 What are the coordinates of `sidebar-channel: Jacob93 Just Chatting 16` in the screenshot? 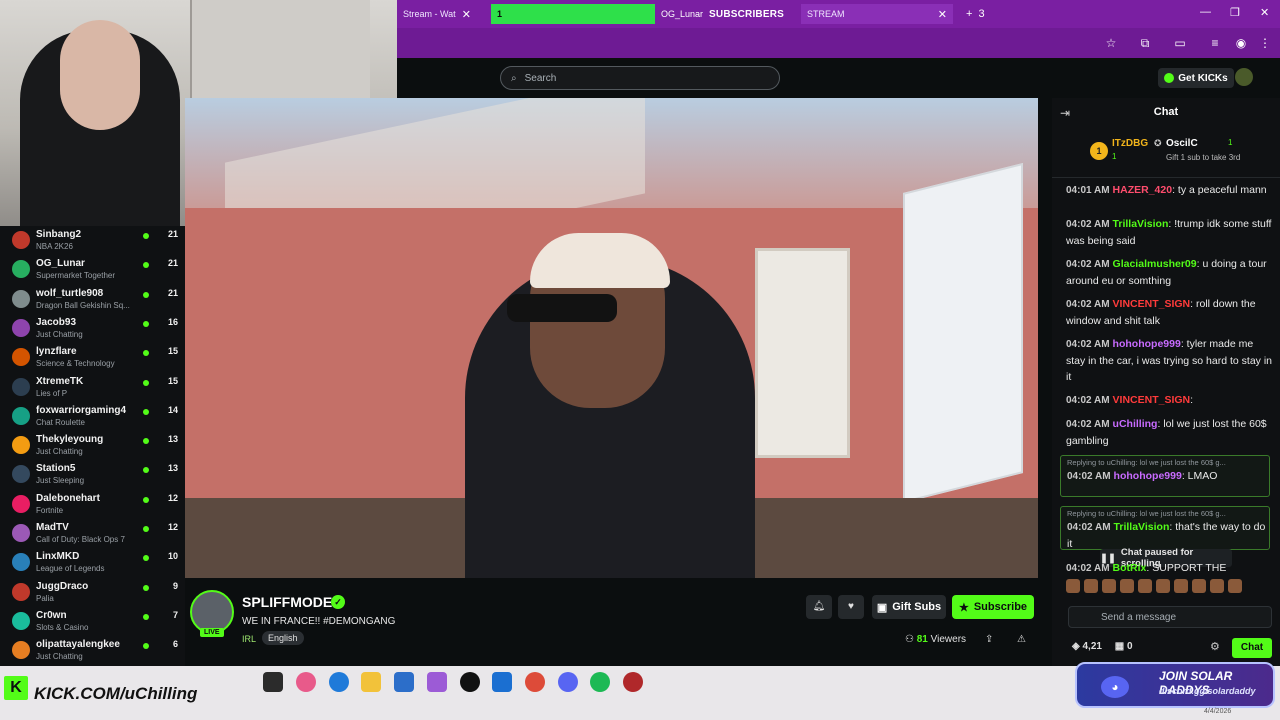 It's located at (92, 328).